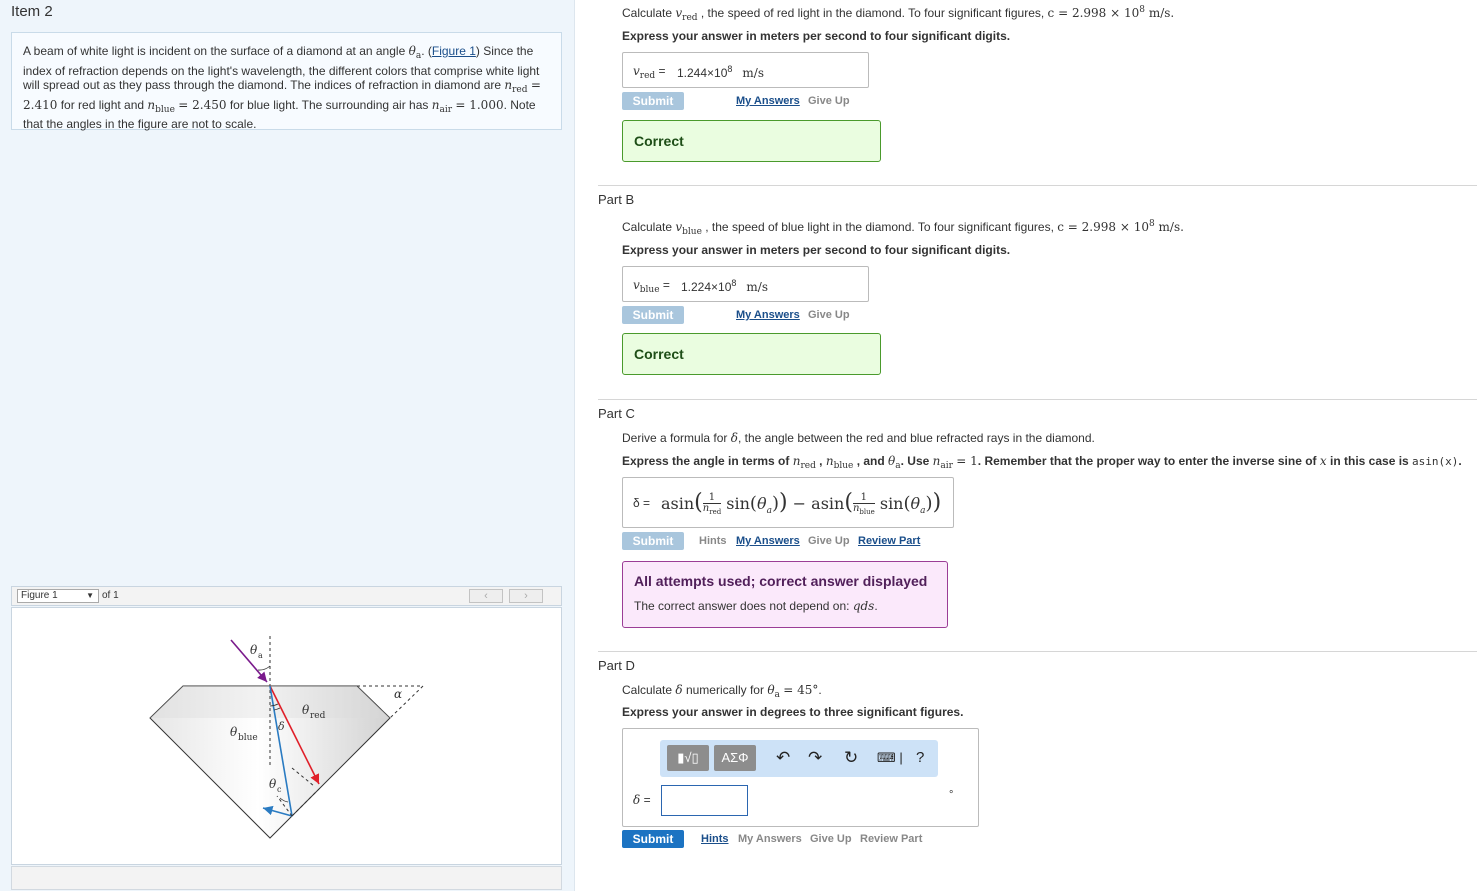  I want to click on degree-unit: °, so click(951, 795).